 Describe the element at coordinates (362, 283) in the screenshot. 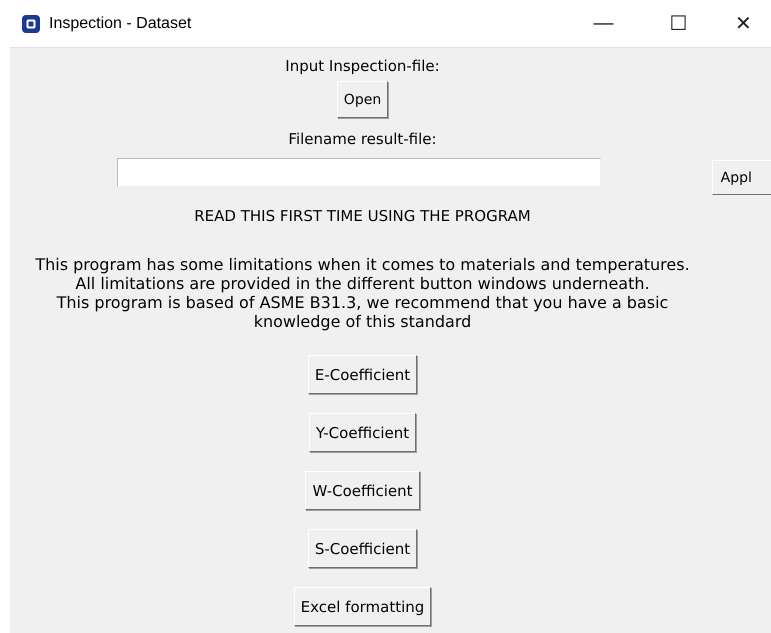

I see `notice-line: All limitations are provided in the different button windows underneath.` at that location.